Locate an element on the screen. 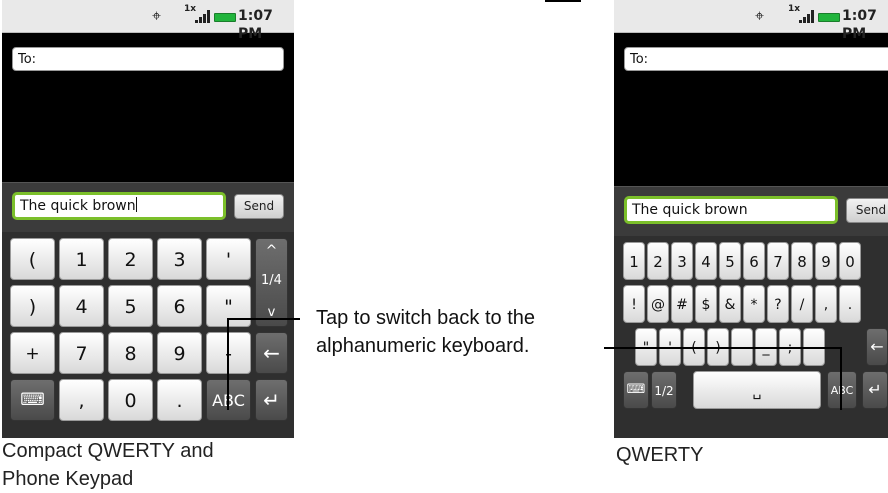  callout-leader-right-v is located at coordinates (841, 378).